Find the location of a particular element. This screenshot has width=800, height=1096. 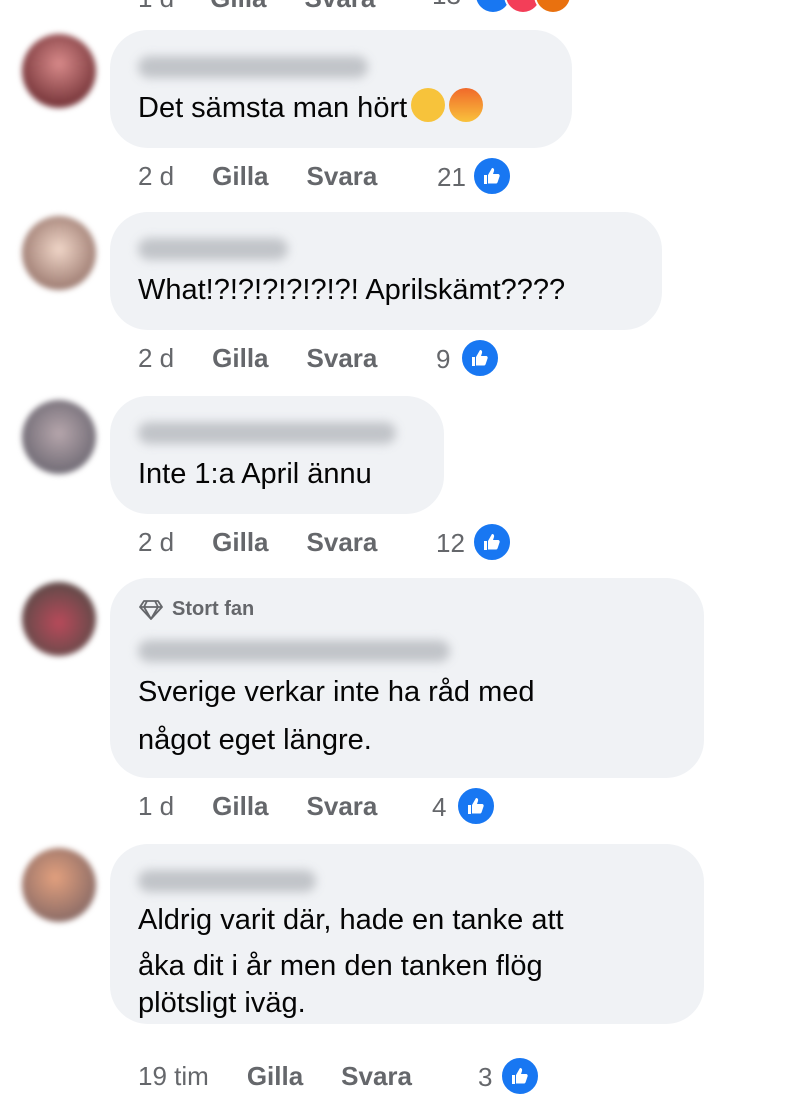

badge-label: Stort fan is located at coordinates (213, 609).